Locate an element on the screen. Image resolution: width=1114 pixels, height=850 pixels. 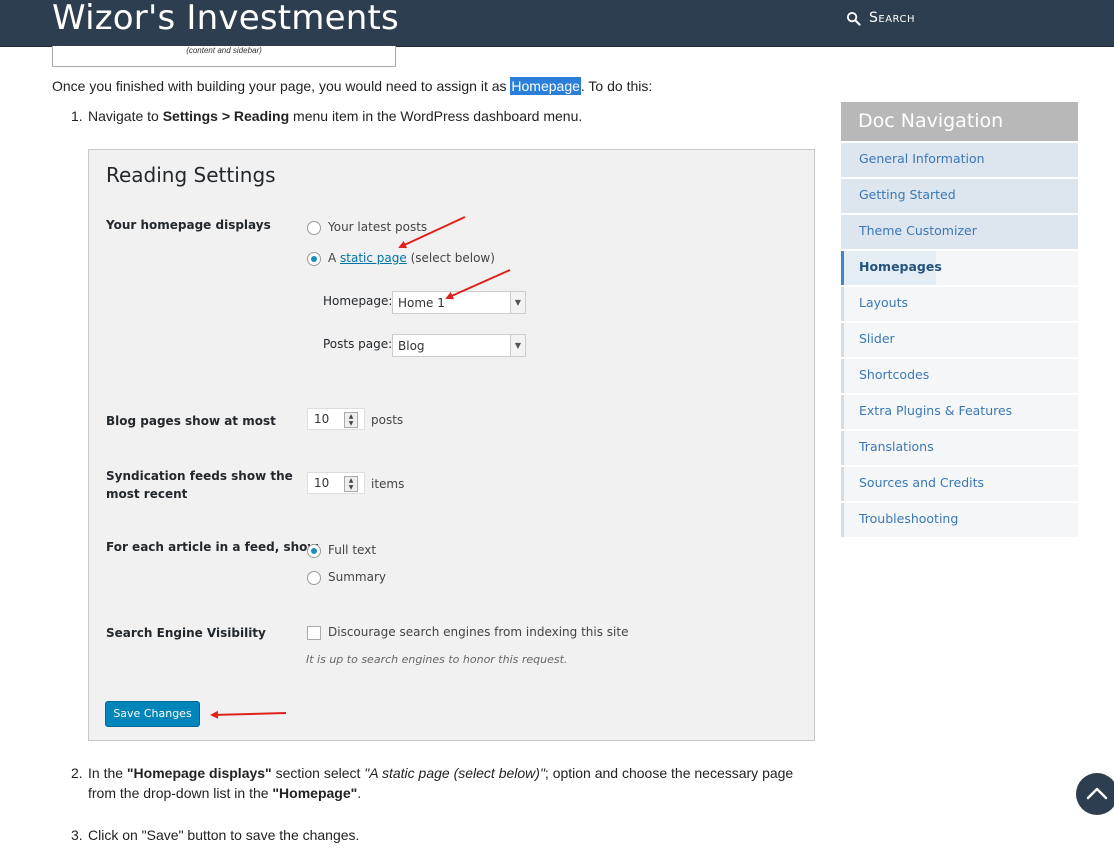
feeds-label-line-2: most recent is located at coordinates (147, 494).